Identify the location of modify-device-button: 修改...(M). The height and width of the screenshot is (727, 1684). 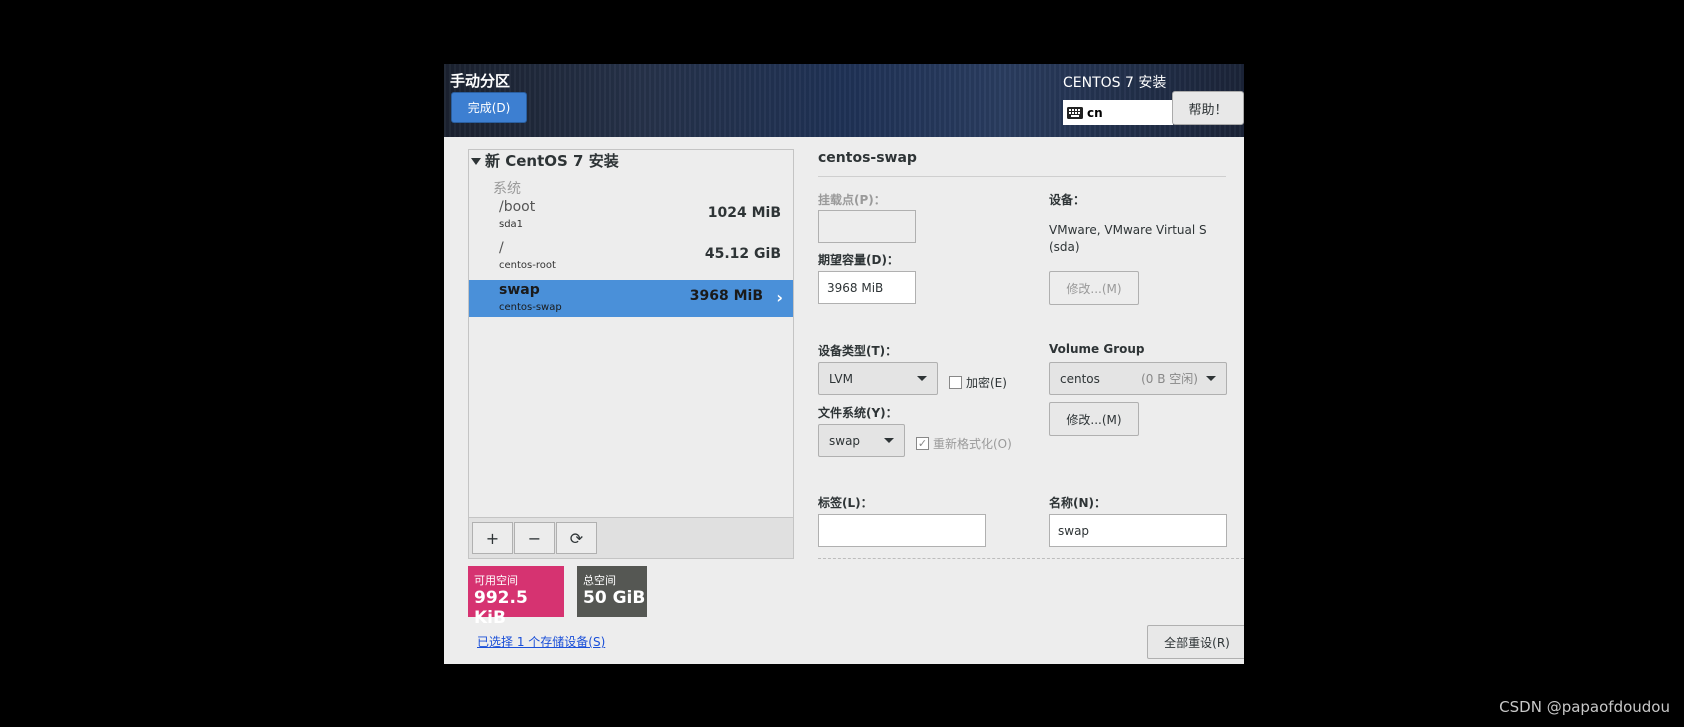
(1094, 288).